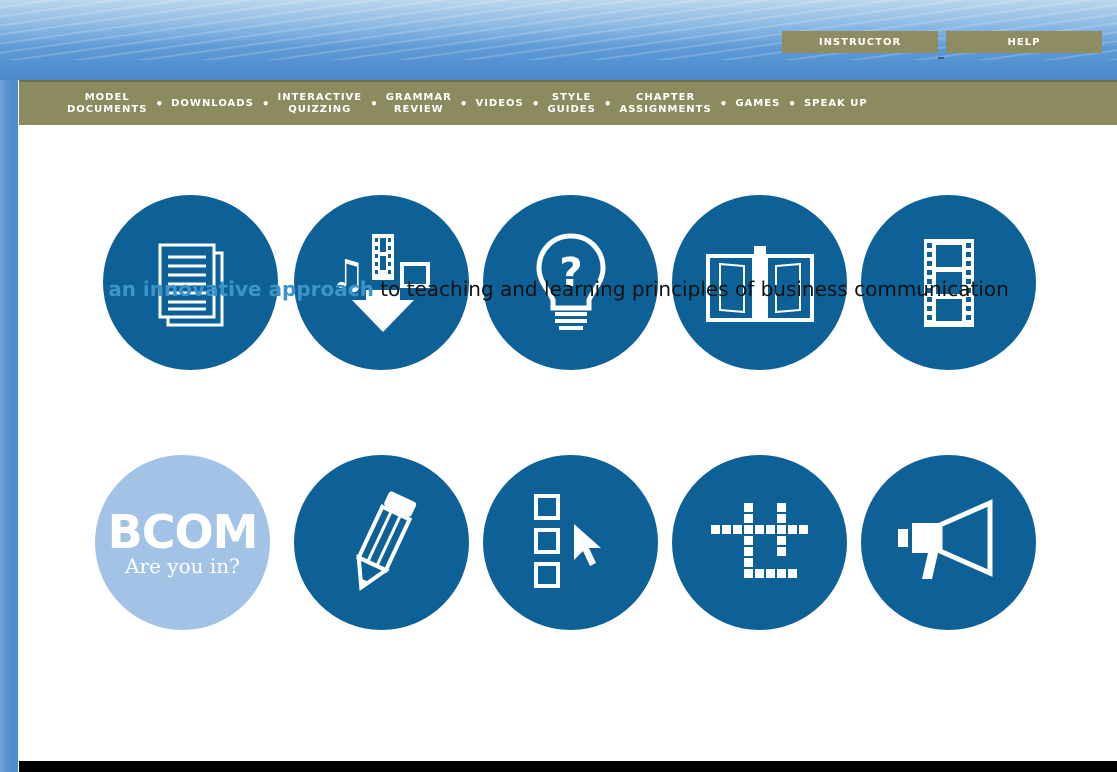 This screenshot has width=1117, height=772. I want to click on bcom-logo-tile: BCOM Are you in?, so click(182, 542).